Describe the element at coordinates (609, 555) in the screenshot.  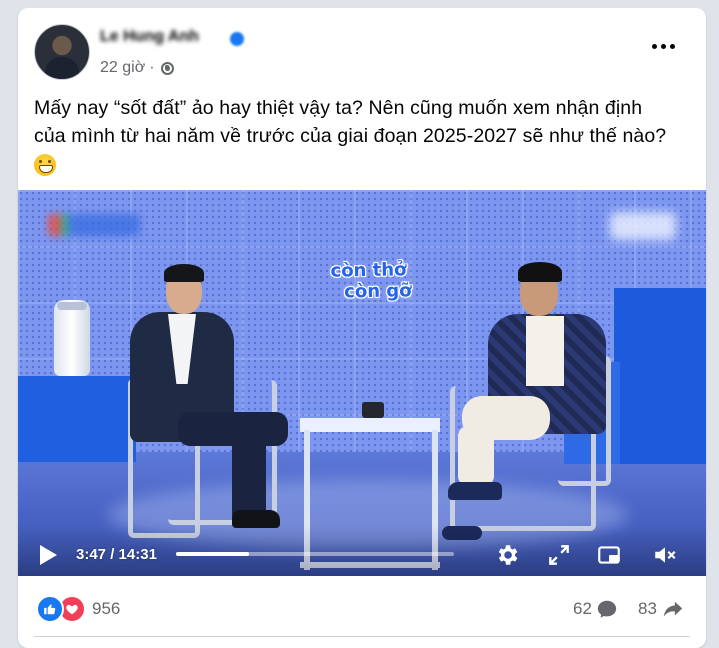
I see `picture-in-picture-icon` at that location.